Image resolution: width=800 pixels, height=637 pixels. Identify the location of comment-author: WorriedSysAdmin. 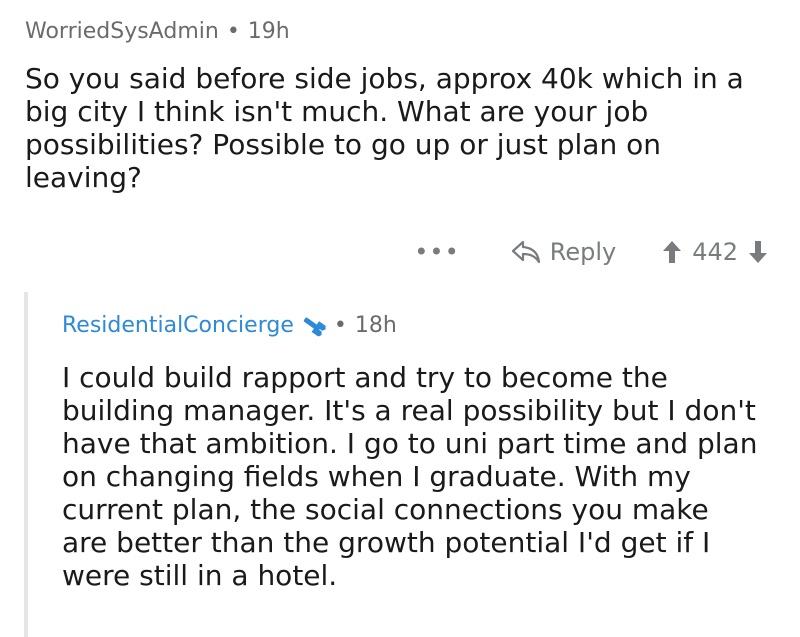
(122, 31).